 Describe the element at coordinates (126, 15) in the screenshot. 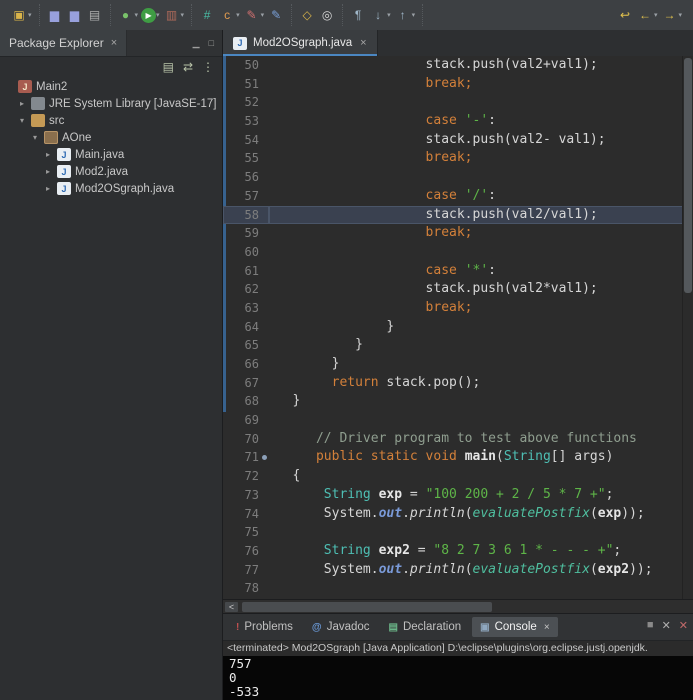

I see `debug-icon: ●` at that location.